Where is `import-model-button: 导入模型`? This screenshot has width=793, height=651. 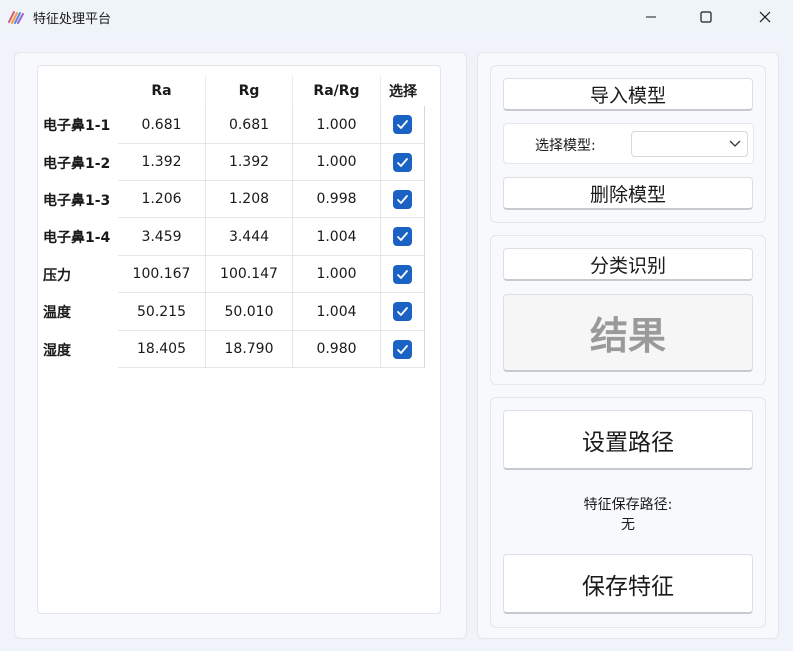 import-model-button: 导入模型 is located at coordinates (628, 94).